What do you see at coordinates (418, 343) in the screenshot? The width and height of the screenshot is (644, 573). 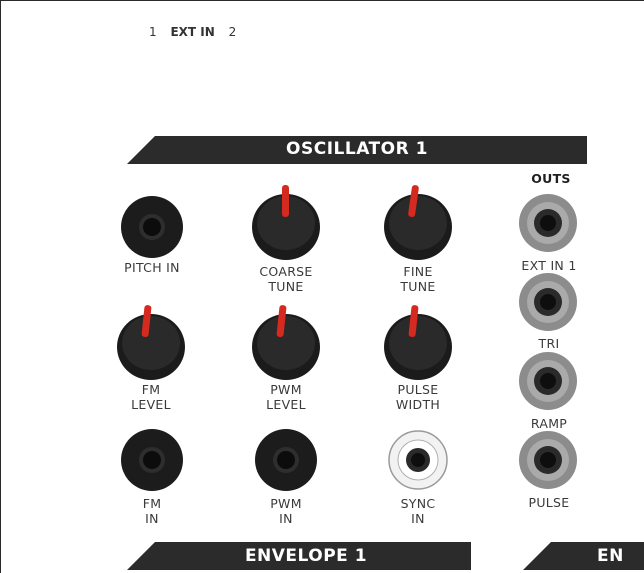 I see `pulse-width-knob` at bounding box center [418, 343].